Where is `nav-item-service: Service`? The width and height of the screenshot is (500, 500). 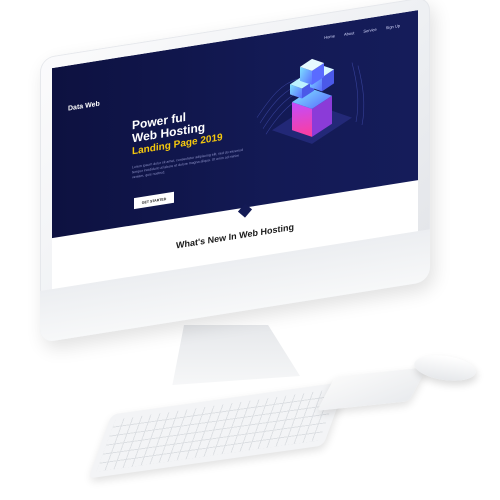 nav-item-service: Service is located at coordinates (369, 30).